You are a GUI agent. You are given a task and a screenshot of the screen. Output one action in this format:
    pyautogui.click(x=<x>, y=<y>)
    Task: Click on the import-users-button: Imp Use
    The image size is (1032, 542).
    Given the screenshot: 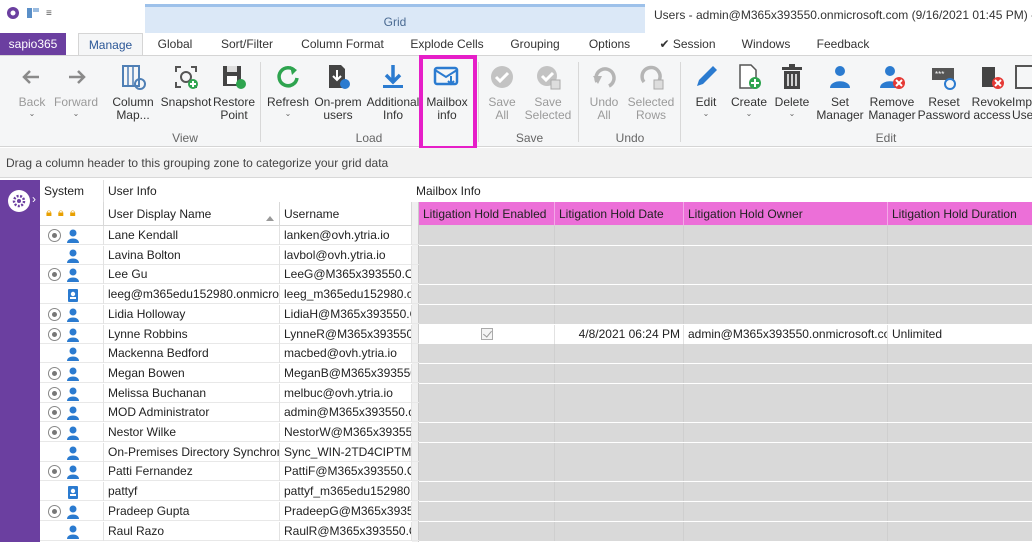 What is the action you would take?
    pyautogui.click(x=1022, y=95)
    